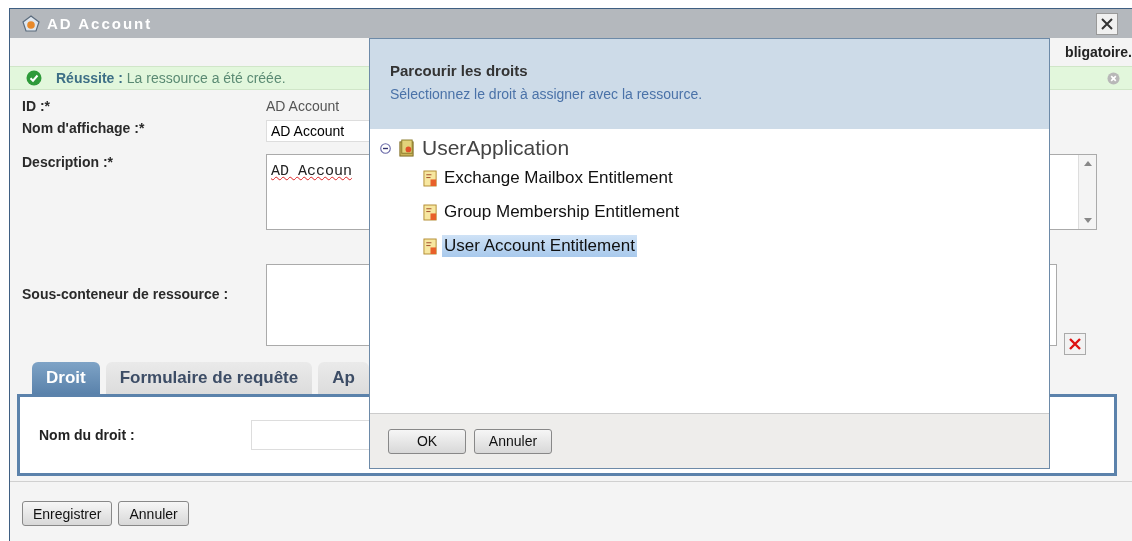 The image size is (1132, 541). What do you see at coordinates (562, 212) in the screenshot?
I see `tree-item: Group Membership Entitlement` at bounding box center [562, 212].